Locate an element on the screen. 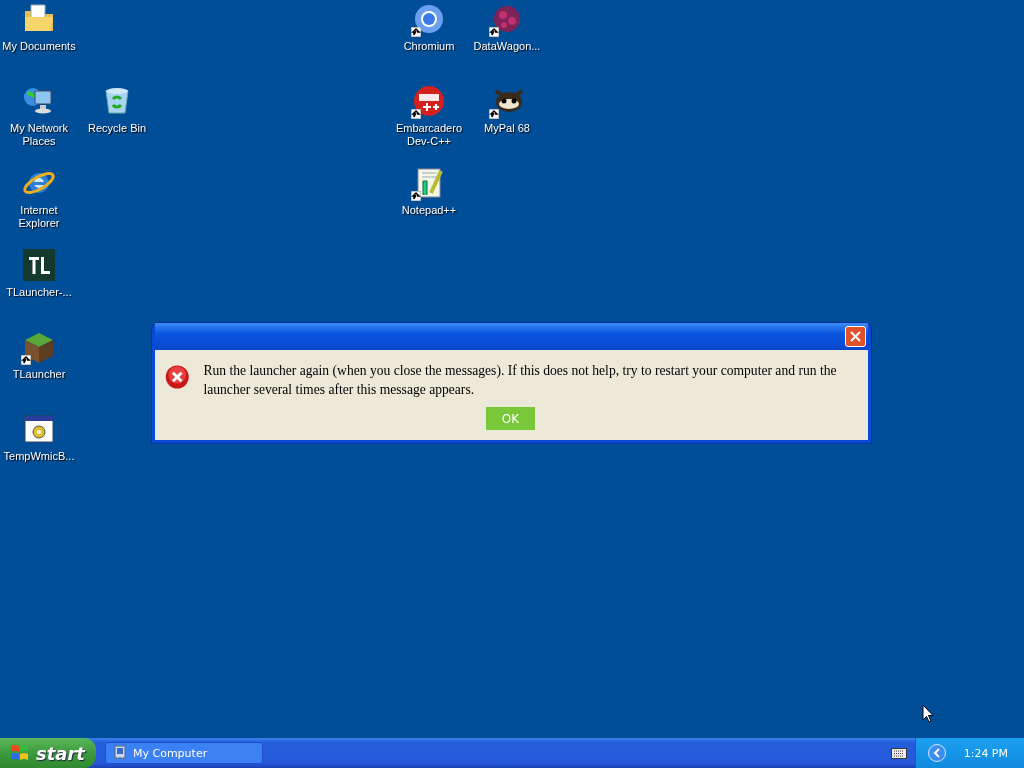  icon-label: Chromium is located at coordinates (429, 46).